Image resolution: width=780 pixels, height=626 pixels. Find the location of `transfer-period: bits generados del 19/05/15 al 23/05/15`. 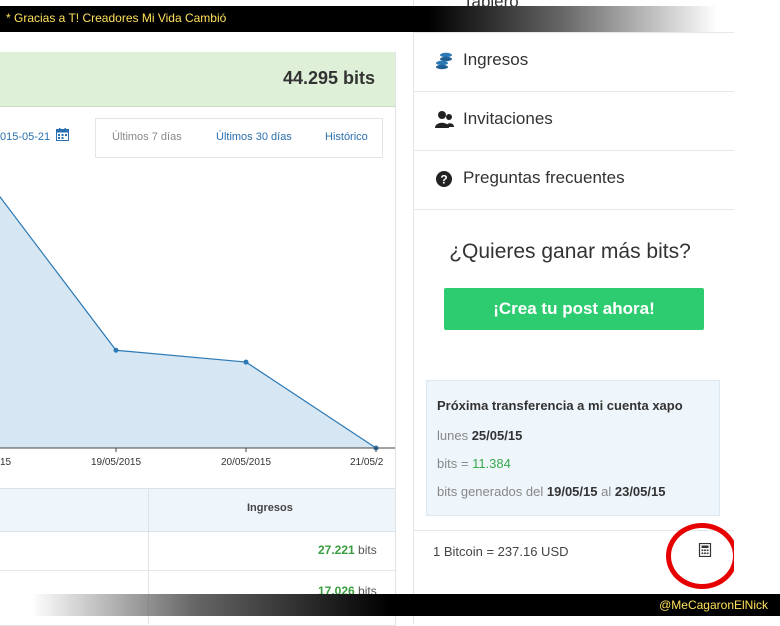

transfer-period: bits generados del 19/05/15 al 23/05/15 is located at coordinates (551, 491).